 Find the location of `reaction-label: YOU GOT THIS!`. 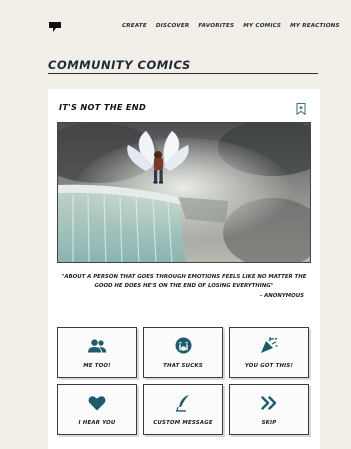

reaction-label: YOU GOT THIS! is located at coordinates (269, 366).